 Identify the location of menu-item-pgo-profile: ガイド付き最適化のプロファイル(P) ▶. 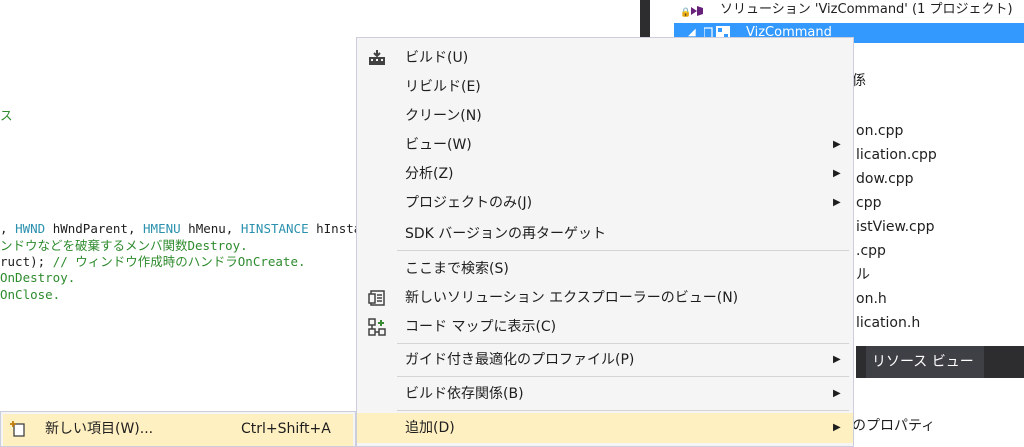
(605, 360).